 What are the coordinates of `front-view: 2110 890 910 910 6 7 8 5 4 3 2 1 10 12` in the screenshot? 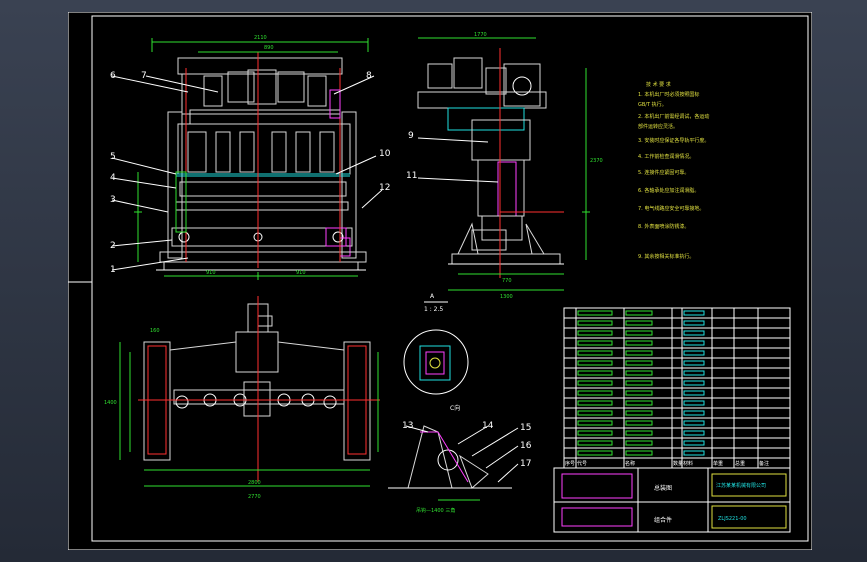 It's located at (250, 157).